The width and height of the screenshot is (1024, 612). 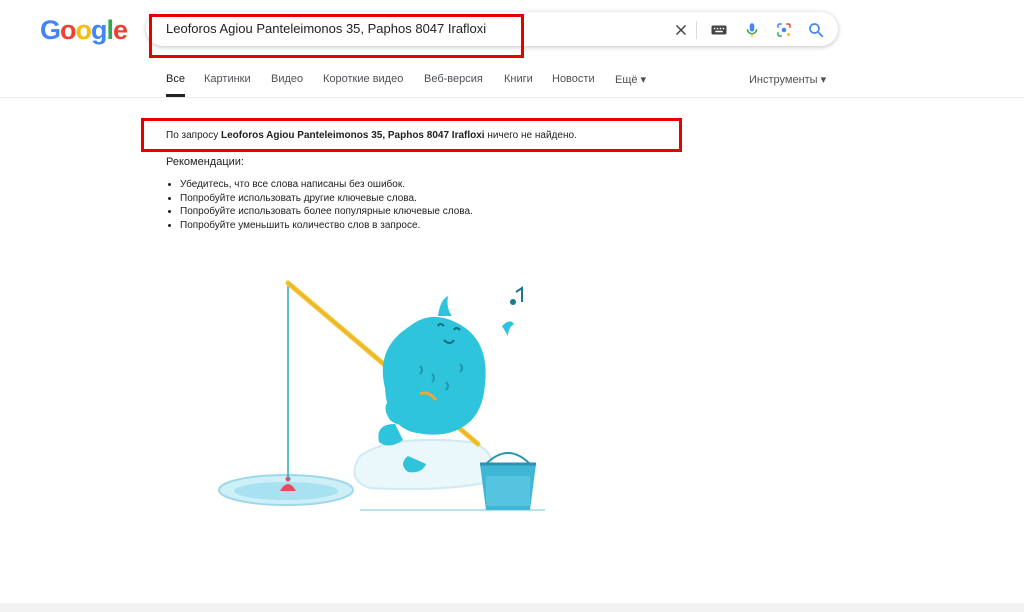 I want to click on logo-letter: g, so click(x=99, y=30).